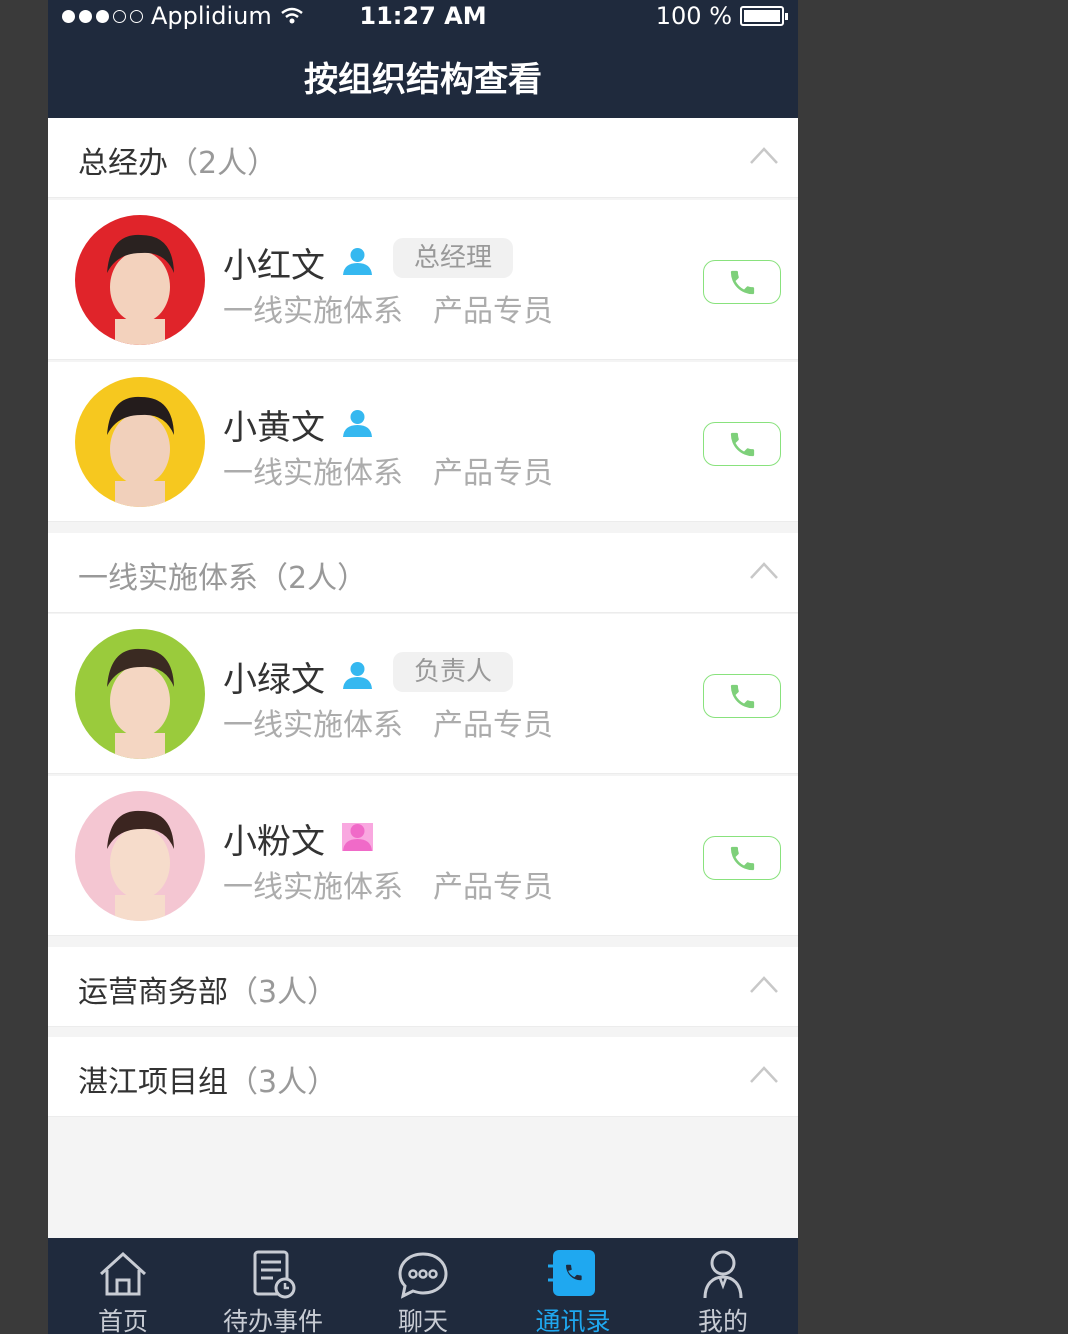 The image size is (1068, 1334). I want to click on profile-icon, so click(723, 1274).